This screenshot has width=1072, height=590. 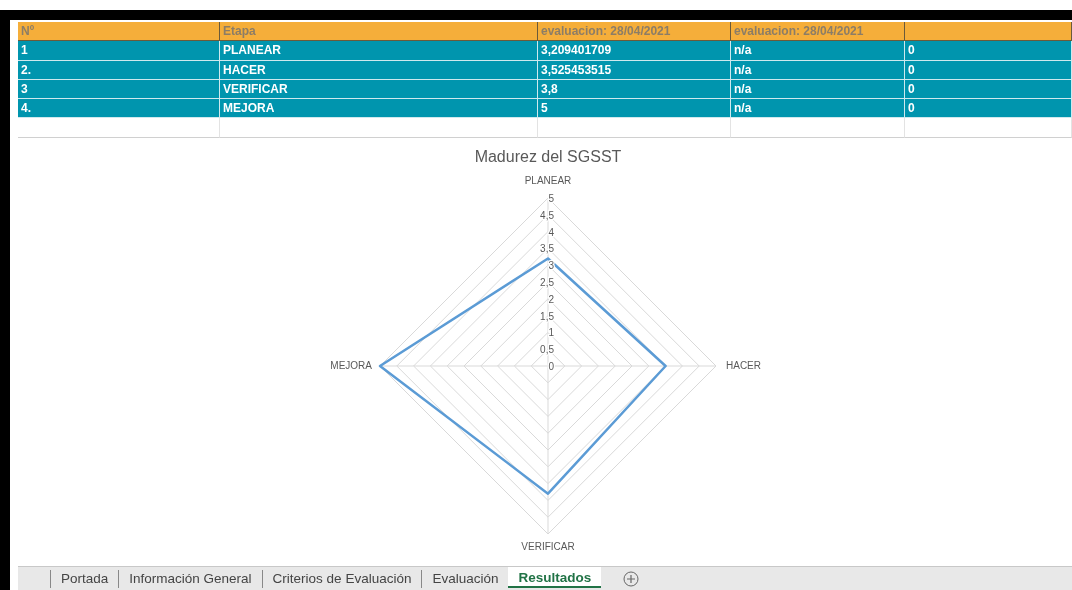 What do you see at coordinates (551, 366) in the screenshot?
I see `tick-label: 0` at bounding box center [551, 366].